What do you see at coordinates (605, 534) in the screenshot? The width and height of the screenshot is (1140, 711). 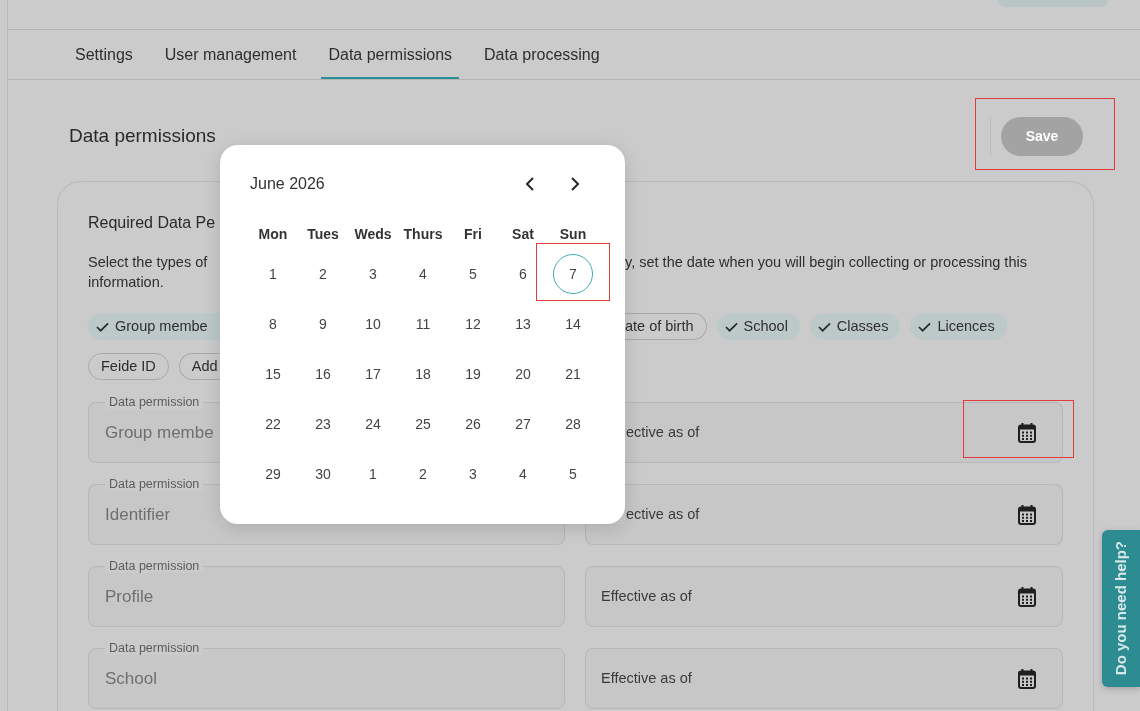 I see `field-edge` at bounding box center [605, 534].